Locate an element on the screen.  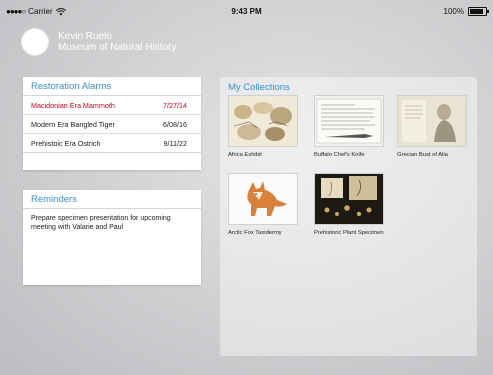
battery-percent: 100% is located at coordinates (453, 11).